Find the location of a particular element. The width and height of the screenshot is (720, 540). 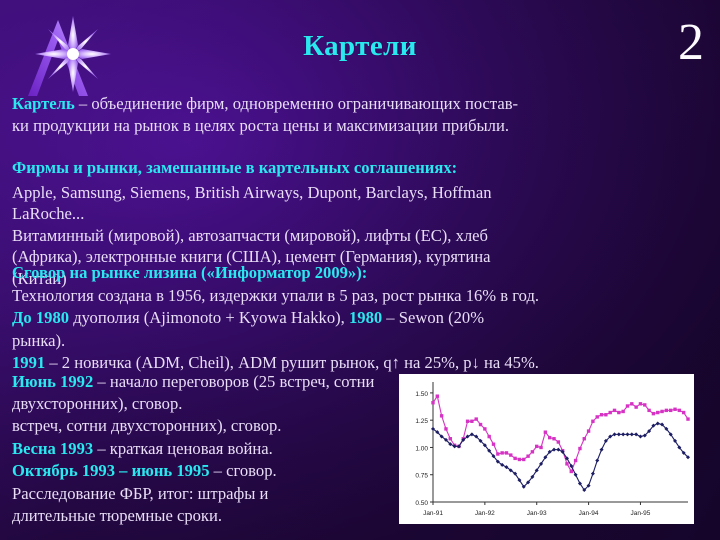

timeline-line-5: длительные тюремные сроки. is located at coordinates (117, 516).